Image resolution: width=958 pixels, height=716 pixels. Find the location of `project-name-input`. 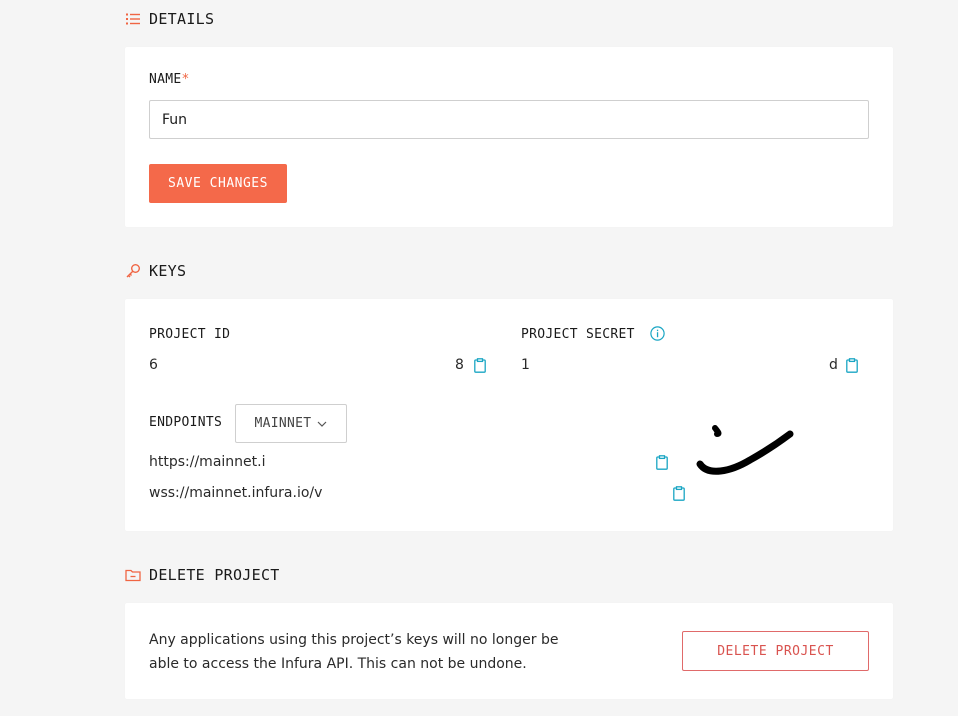

project-name-input is located at coordinates (509, 119).